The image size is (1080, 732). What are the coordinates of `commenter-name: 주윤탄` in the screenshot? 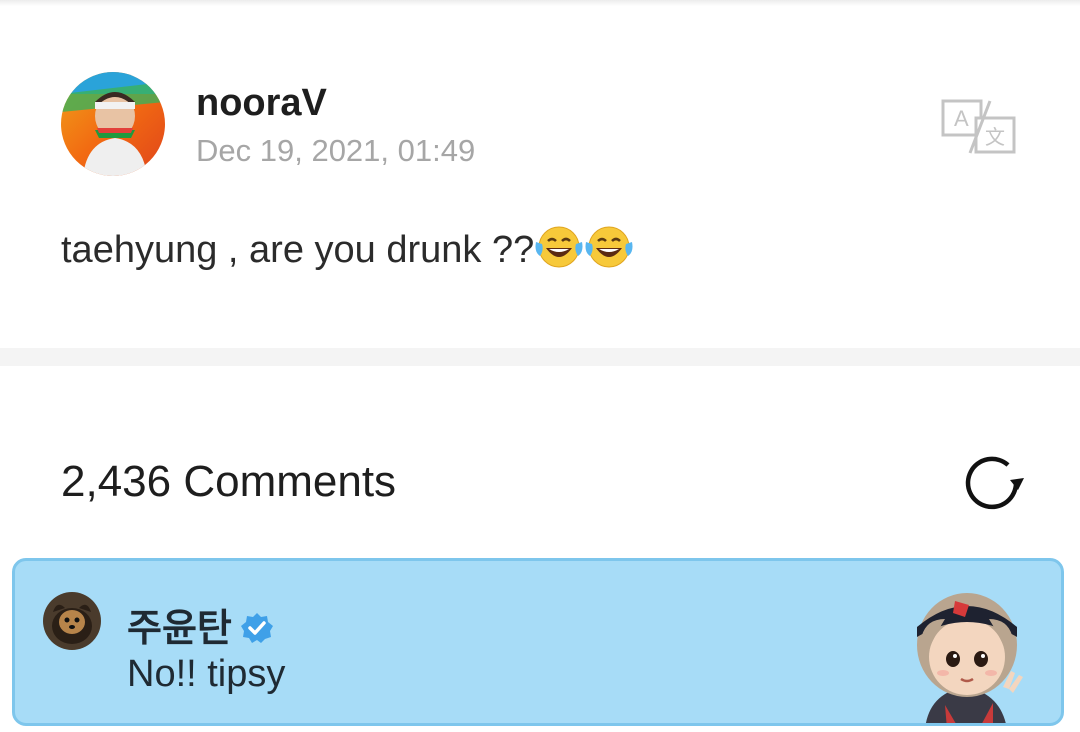 It's located at (200, 624).